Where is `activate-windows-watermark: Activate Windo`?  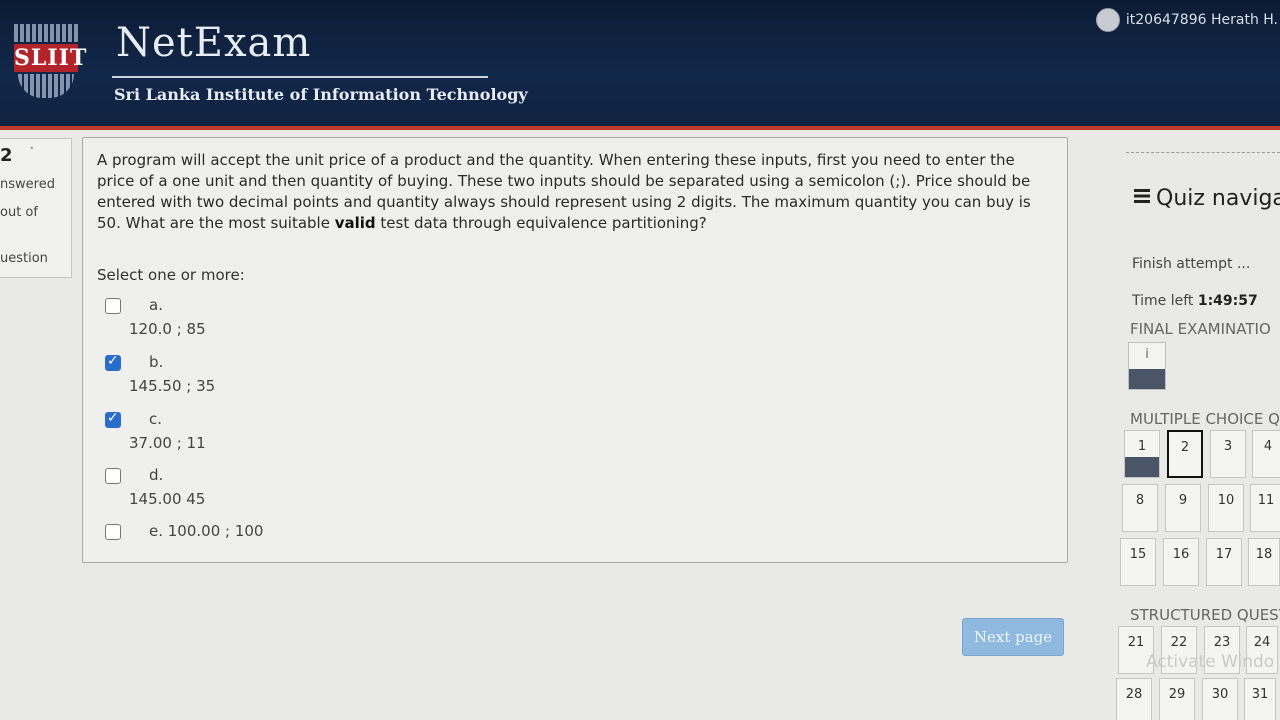 activate-windows-watermark: Activate Windo is located at coordinates (1210, 662).